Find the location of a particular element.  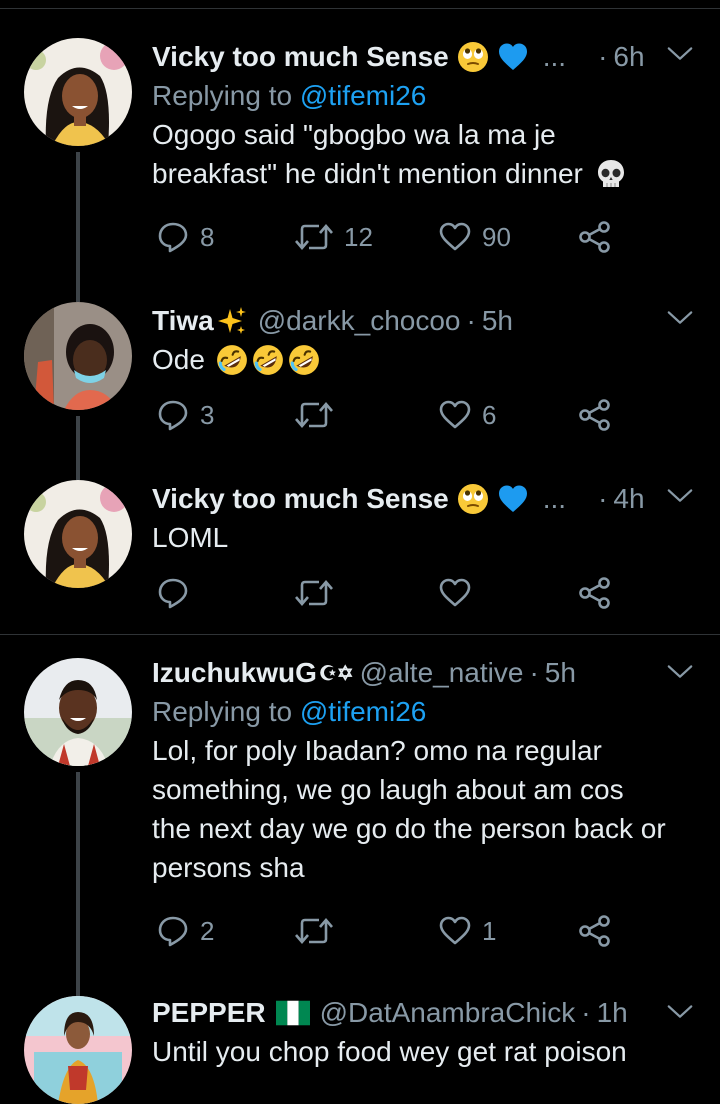

reply-button: 2 is located at coordinates (185, 931).